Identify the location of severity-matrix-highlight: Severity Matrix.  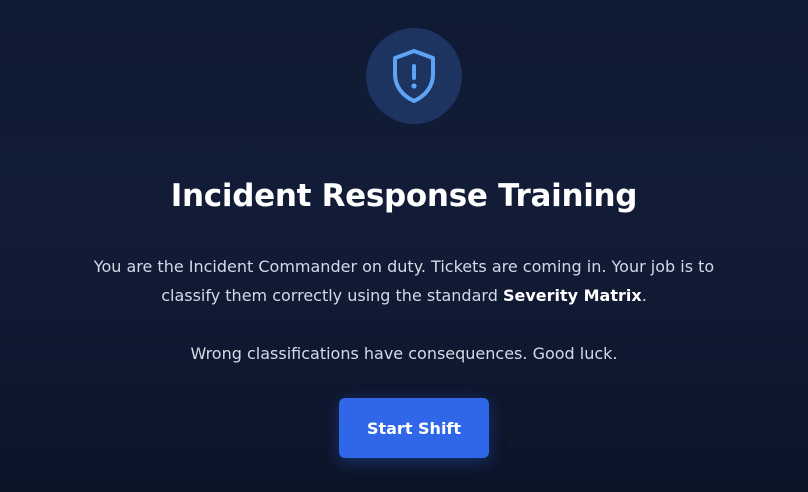
(572, 295).